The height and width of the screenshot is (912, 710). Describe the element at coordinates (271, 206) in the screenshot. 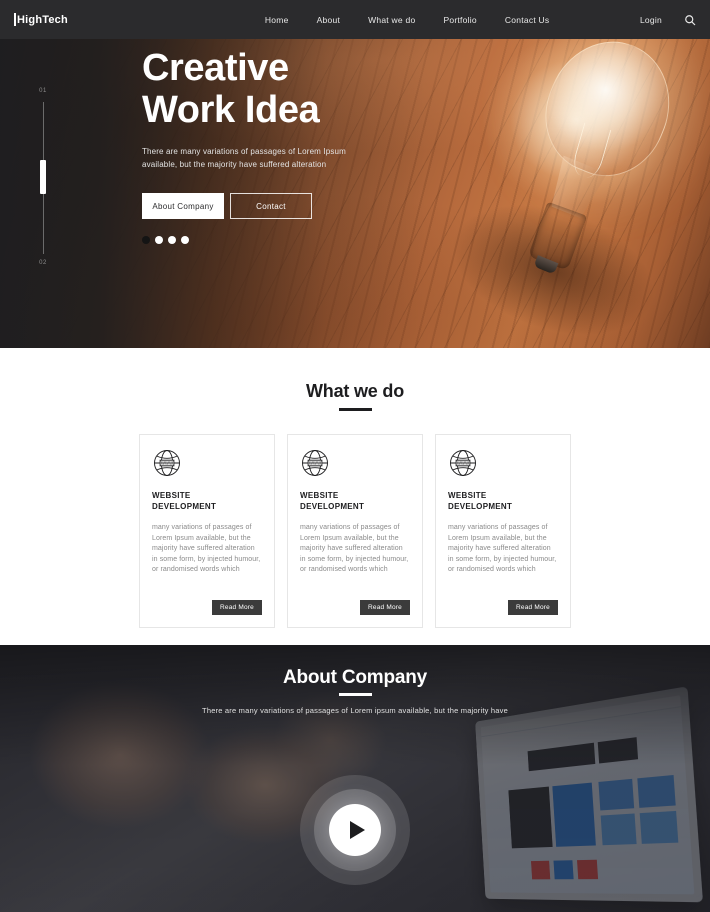

I see `contact-button: Contact` at that location.